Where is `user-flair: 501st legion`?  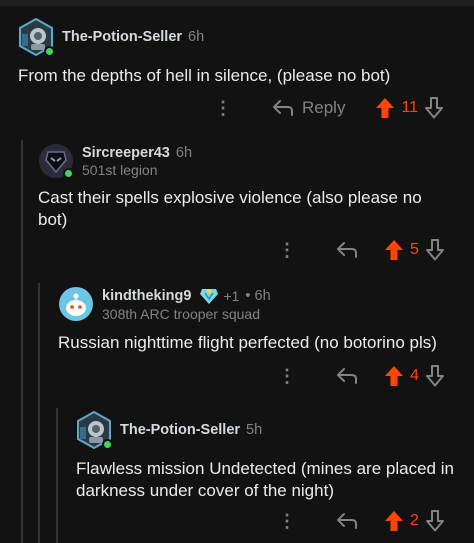 user-flair: 501st legion is located at coordinates (120, 169).